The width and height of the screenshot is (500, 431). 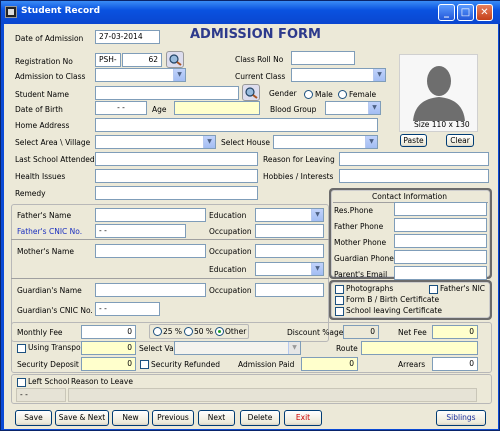 I want to click on area-select: ▼, so click(x=155, y=142).